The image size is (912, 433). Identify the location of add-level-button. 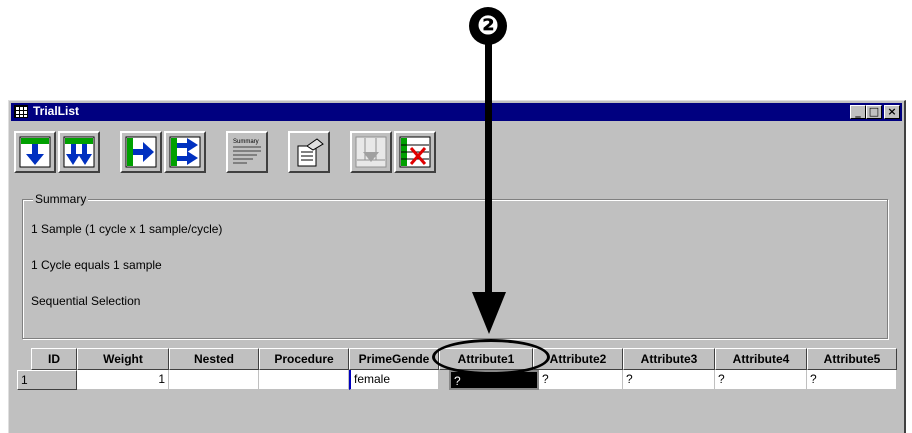
(35, 152).